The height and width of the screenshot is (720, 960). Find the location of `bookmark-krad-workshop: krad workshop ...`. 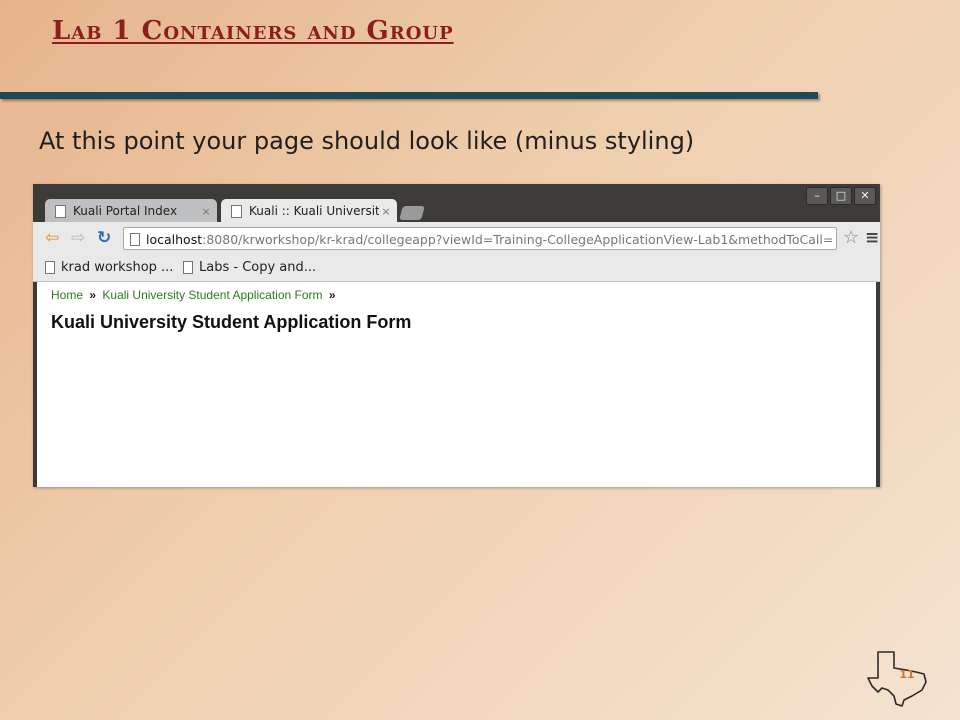

bookmark-krad-workshop: krad workshop ... is located at coordinates (109, 267).